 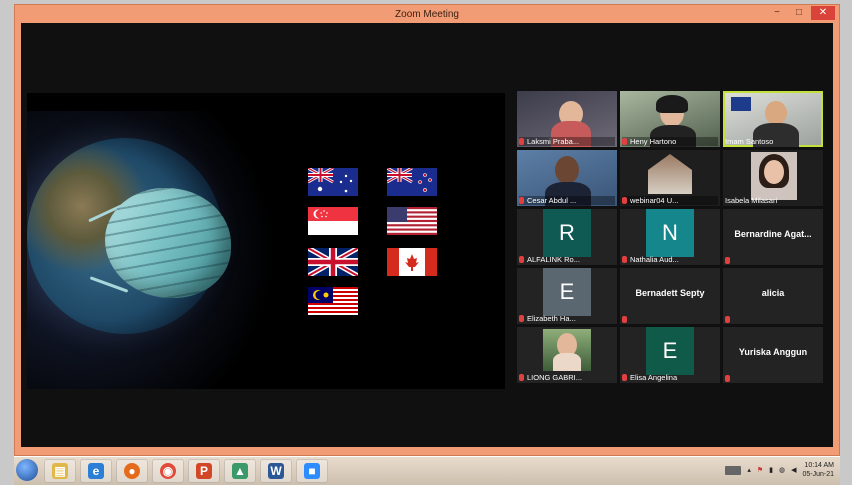 I want to click on window-controls: − □ ✕, so click(x=801, y=13).